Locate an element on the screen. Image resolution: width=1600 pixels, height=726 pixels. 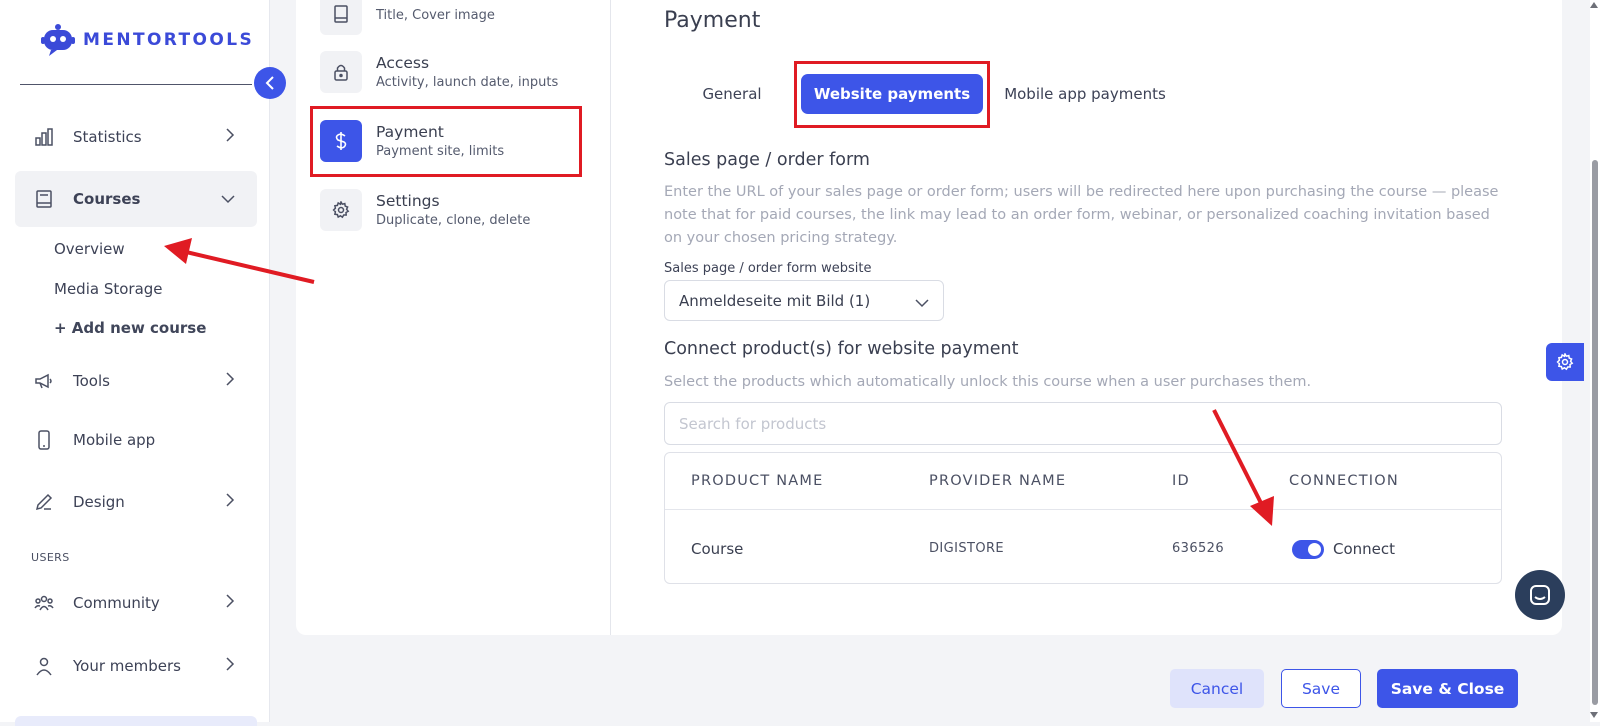
tab-mobile-app-payments: Mobile app payments is located at coordinates (1085, 94).